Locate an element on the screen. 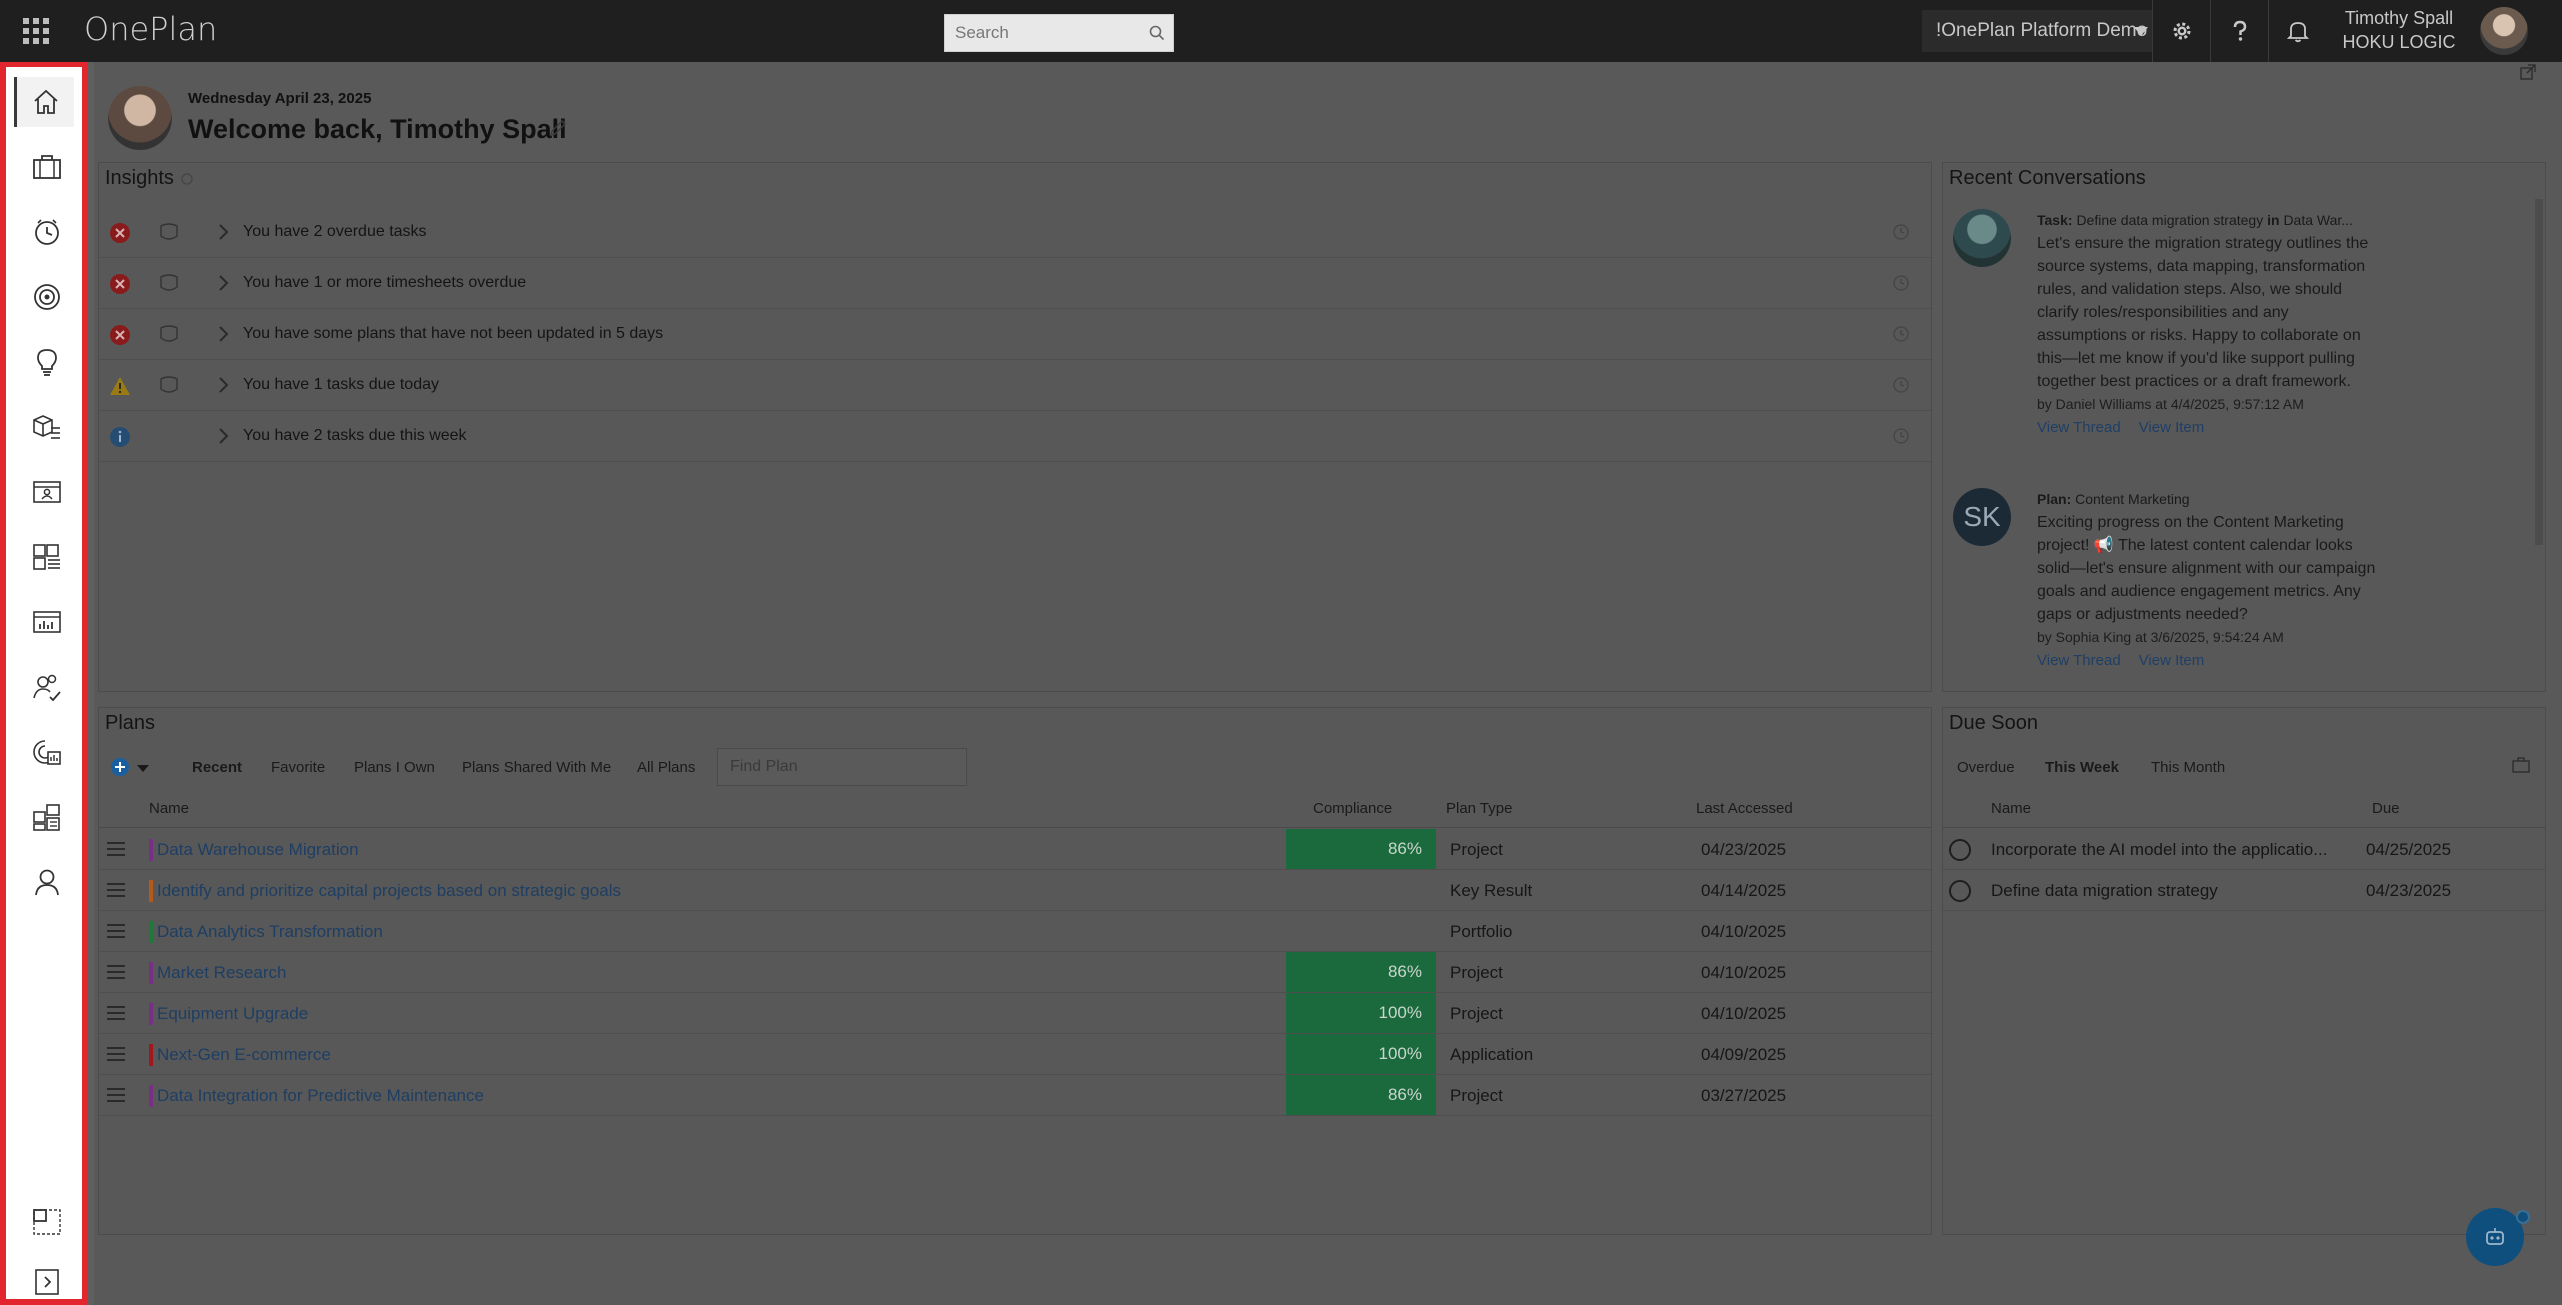 This screenshot has height=1305, width=2562. tab-overdue: Overdue is located at coordinates (1986, 767).